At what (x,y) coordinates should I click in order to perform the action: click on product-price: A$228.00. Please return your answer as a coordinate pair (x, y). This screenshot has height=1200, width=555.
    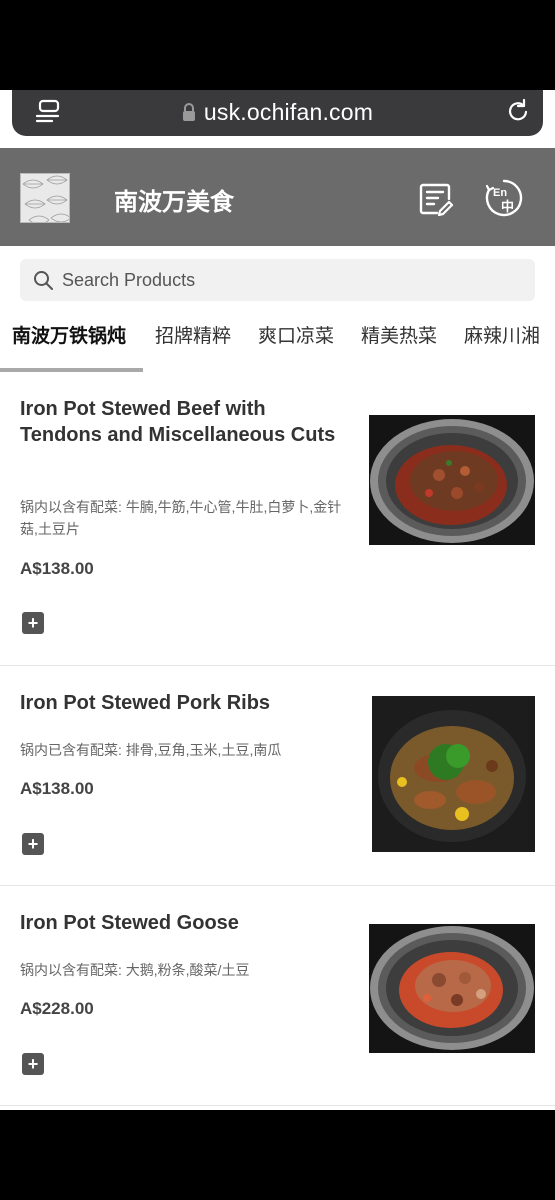
    Looking at the image, I should click on (57, 1008).